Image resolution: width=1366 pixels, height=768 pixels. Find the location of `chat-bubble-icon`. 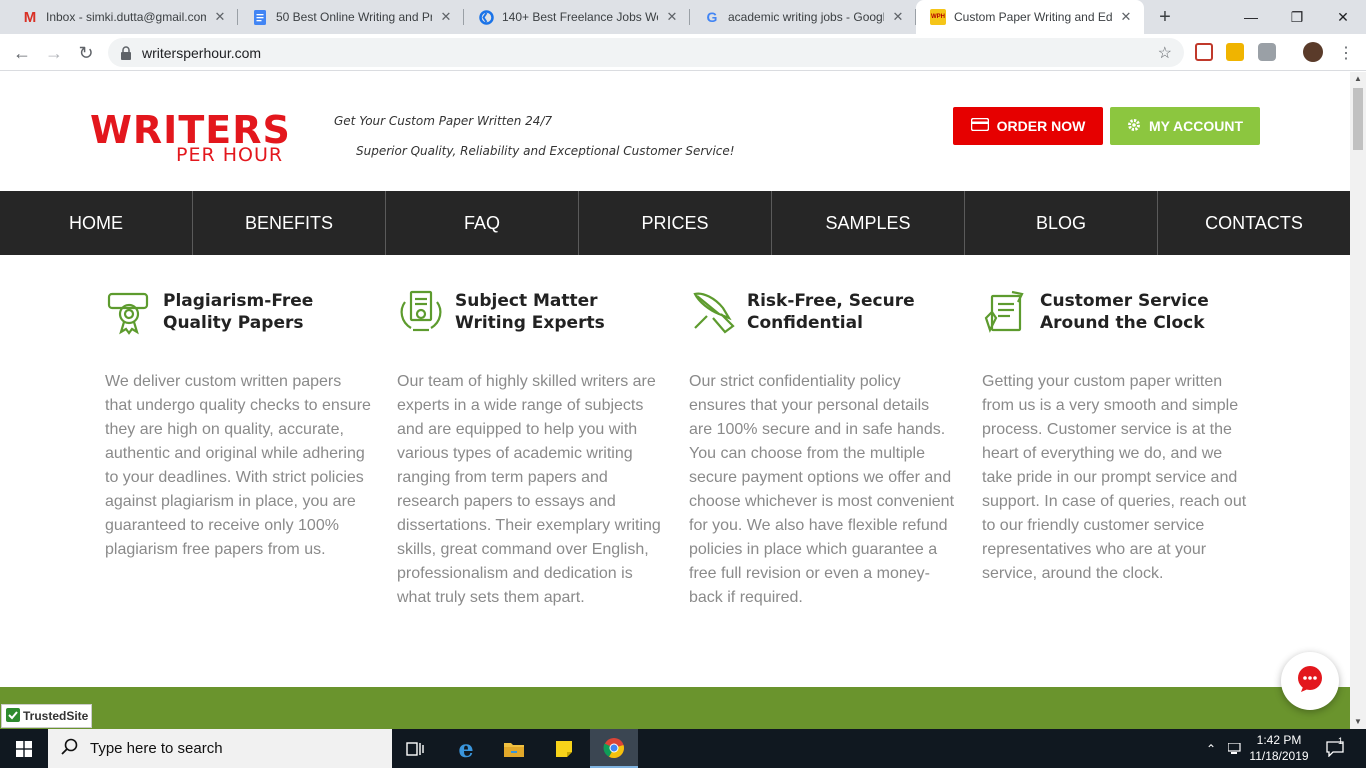

chat-bubble-icon is located at coordinates (1310, 681).